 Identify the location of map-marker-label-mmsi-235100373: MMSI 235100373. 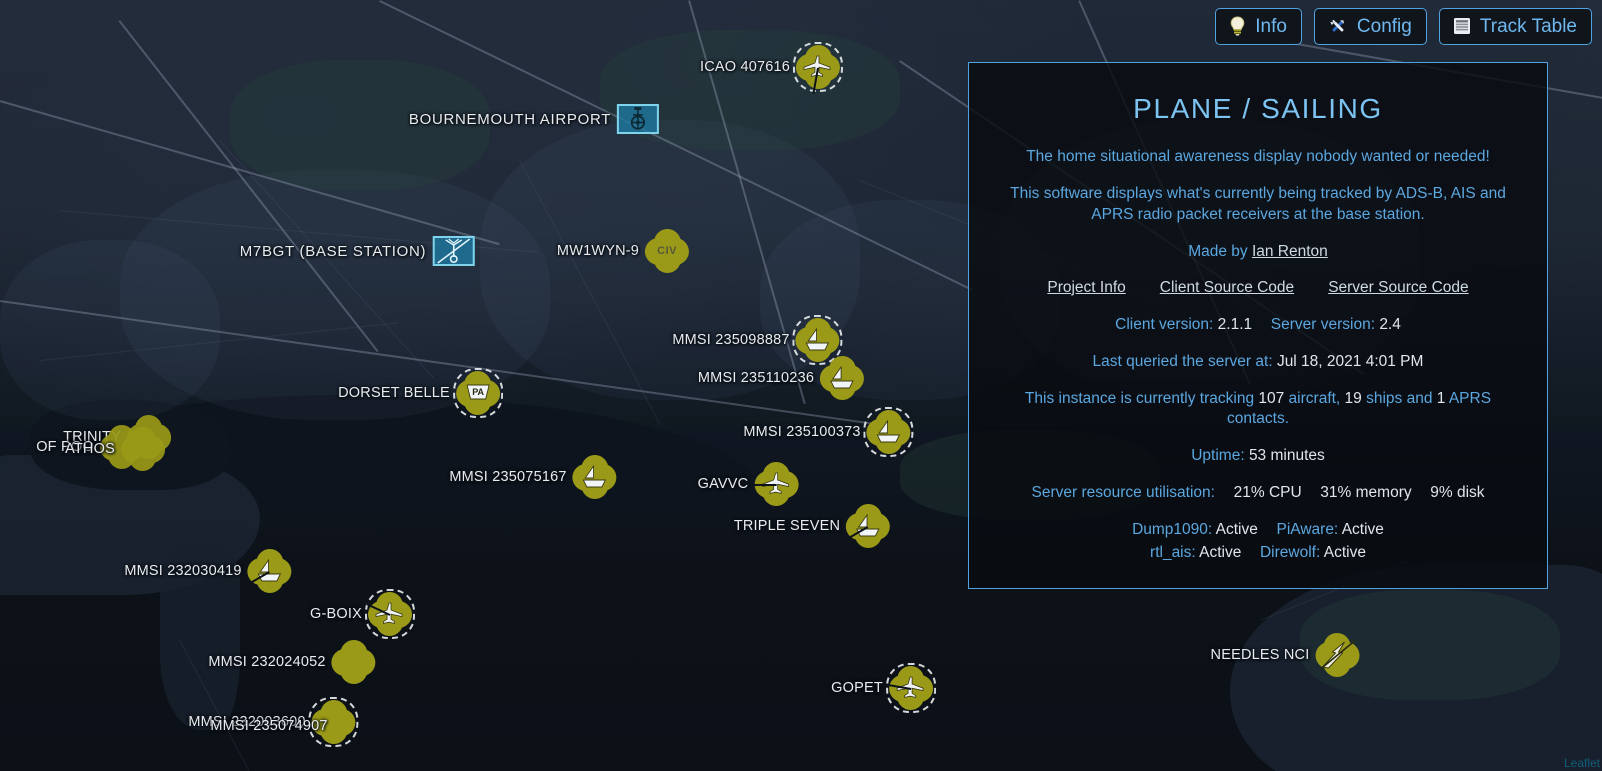
(802, 432).